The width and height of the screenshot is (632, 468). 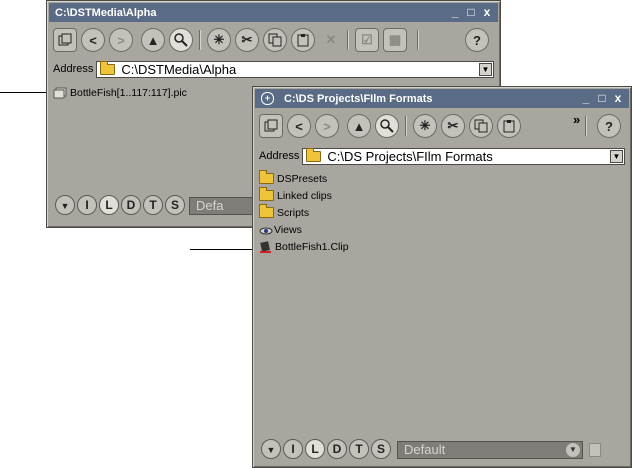 What do you see at coordinates (442, 195) in the screenshot?
I see `list-item: Linked clips` at bounding box center [442, 195].